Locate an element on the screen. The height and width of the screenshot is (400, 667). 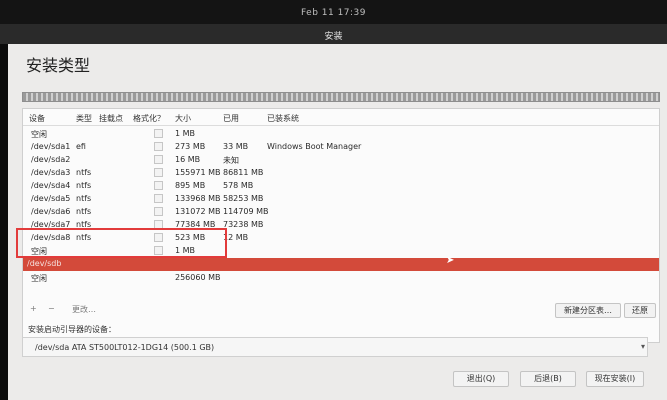
mouse-cursor-icon: ➤ is located at coordinates (450, 260).